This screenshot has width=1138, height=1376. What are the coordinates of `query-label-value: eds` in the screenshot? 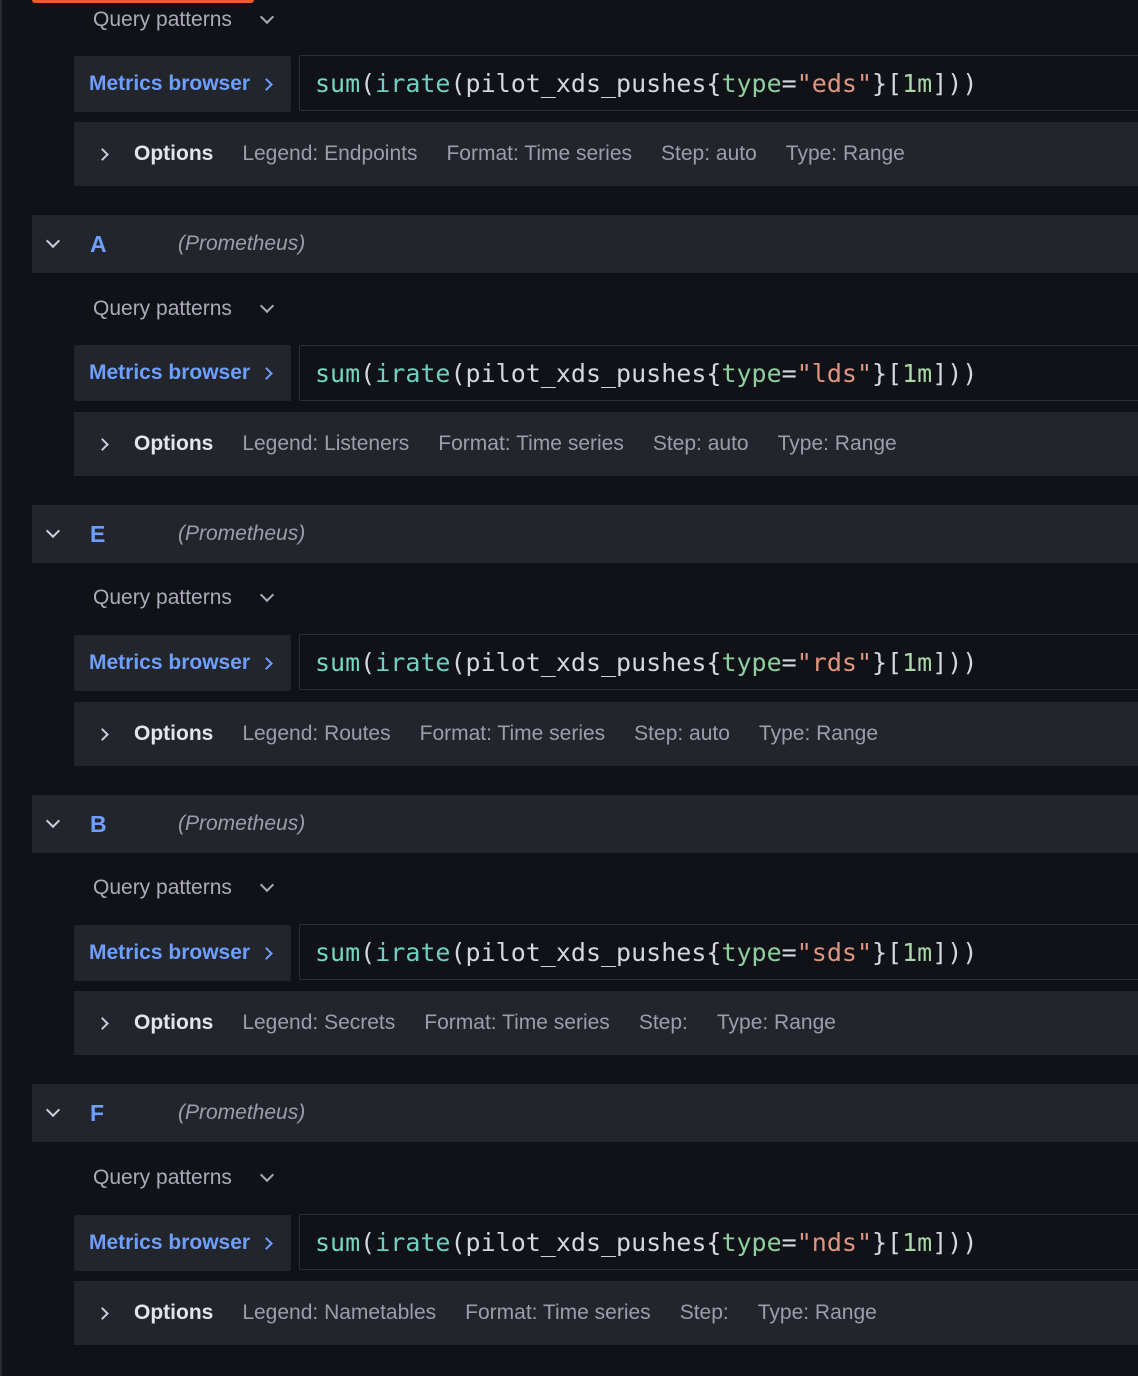 It's located at (834, 83).